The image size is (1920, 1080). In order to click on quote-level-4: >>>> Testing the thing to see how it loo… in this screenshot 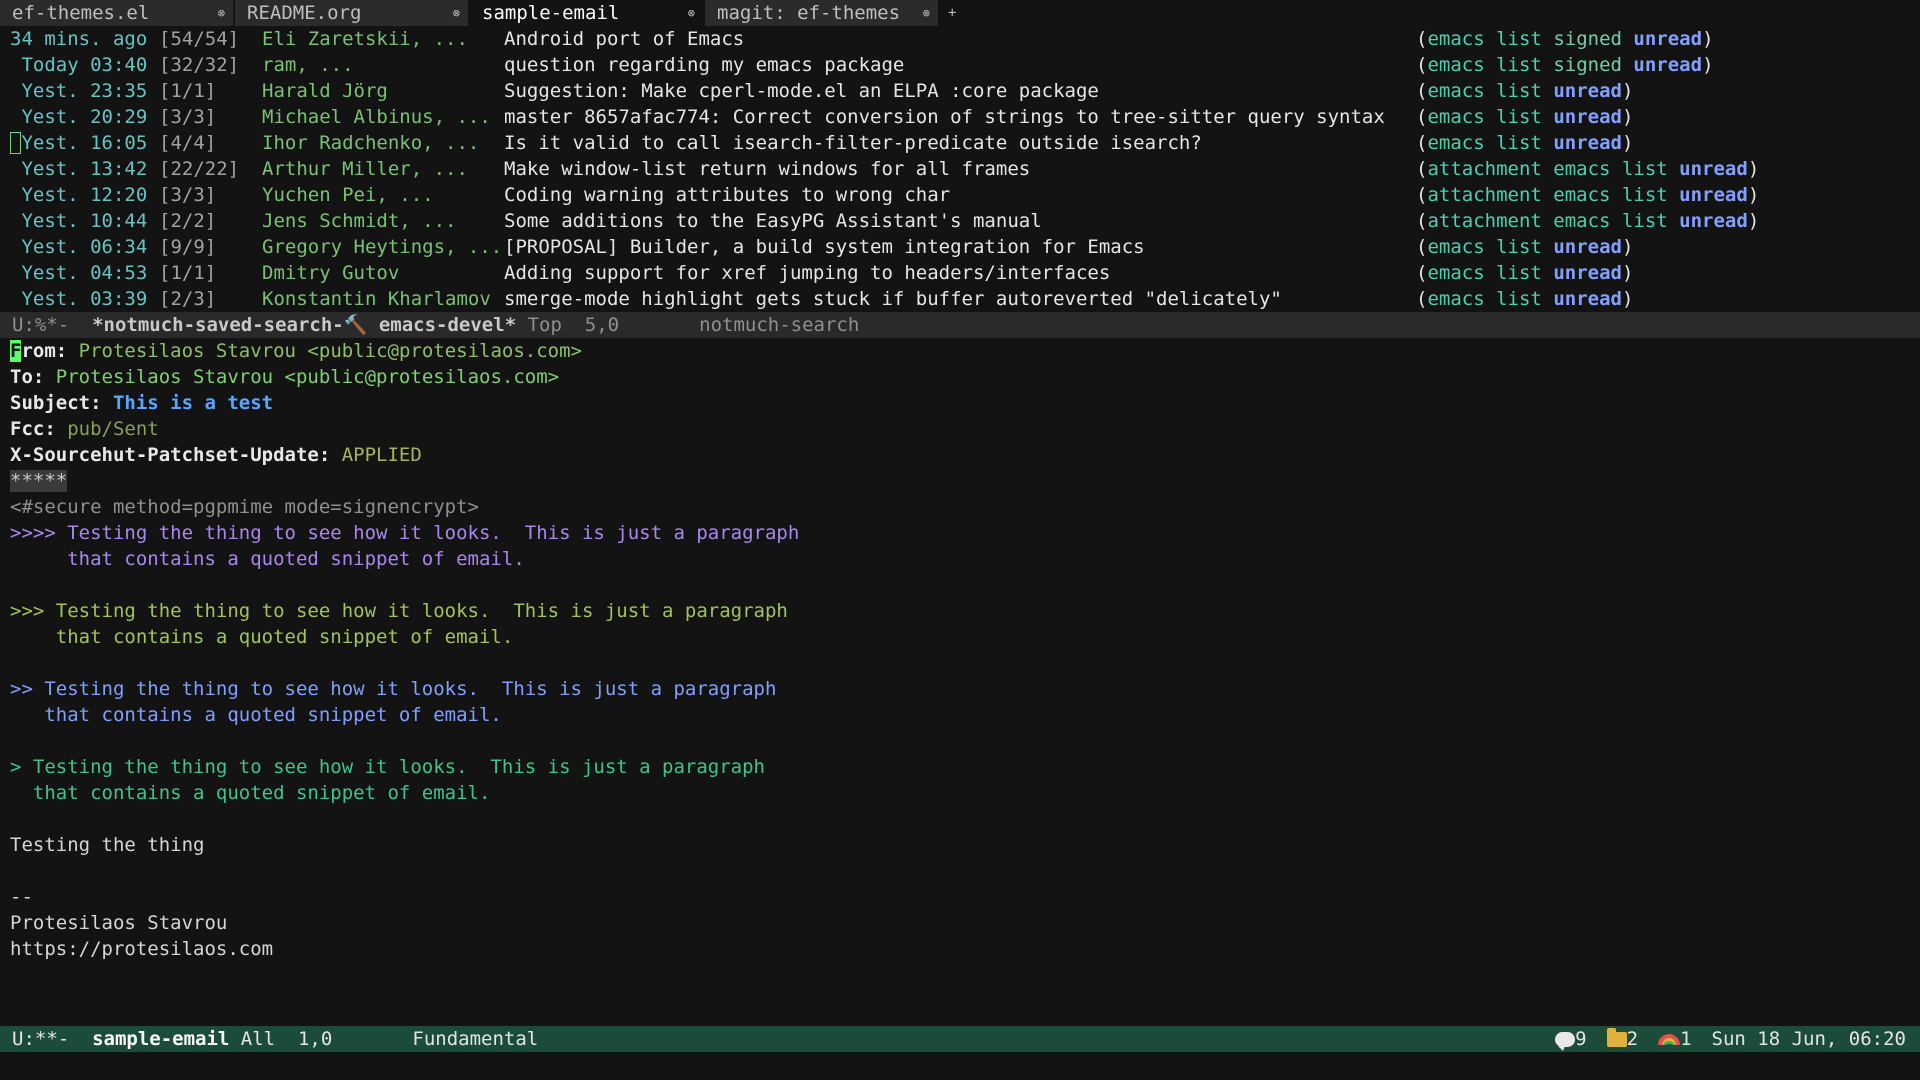, I will do `click(405, 533)`.